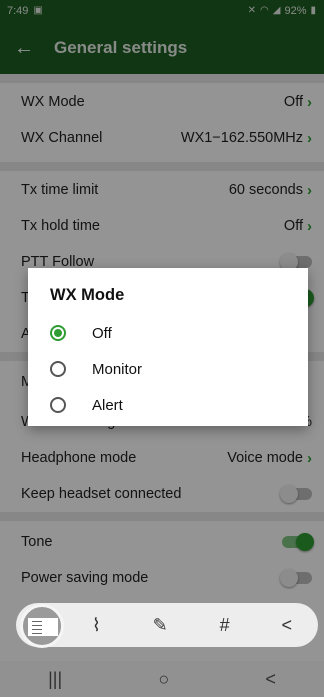 The image size is (324, 697). Describe the element at coordinates (102, 333) in the screenshot. I see `option-label: Off` at that location.